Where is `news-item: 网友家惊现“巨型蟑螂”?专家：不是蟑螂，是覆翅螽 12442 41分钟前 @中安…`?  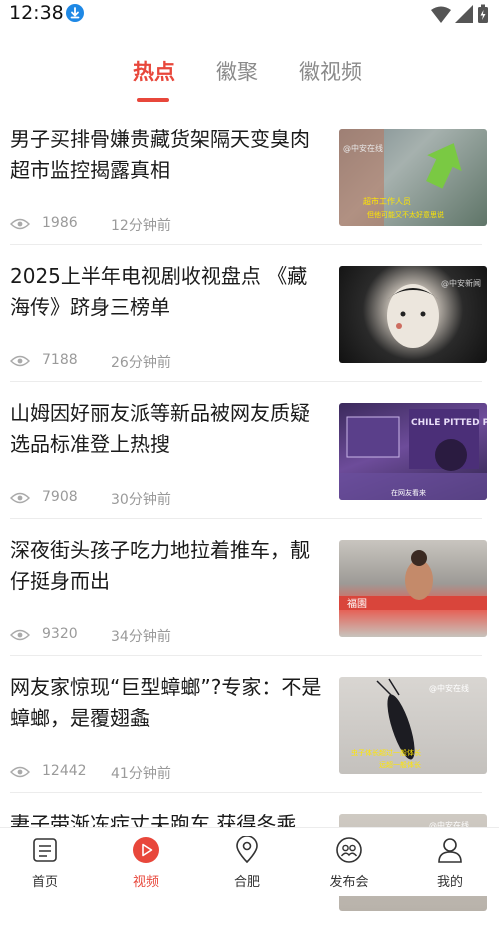
news-item: 网友家惊现“巨型蟑螂”?专家：不是蟑螂，是覆翅螽 12442 41分钟前 @中安… is located at coordinates (249, 734).